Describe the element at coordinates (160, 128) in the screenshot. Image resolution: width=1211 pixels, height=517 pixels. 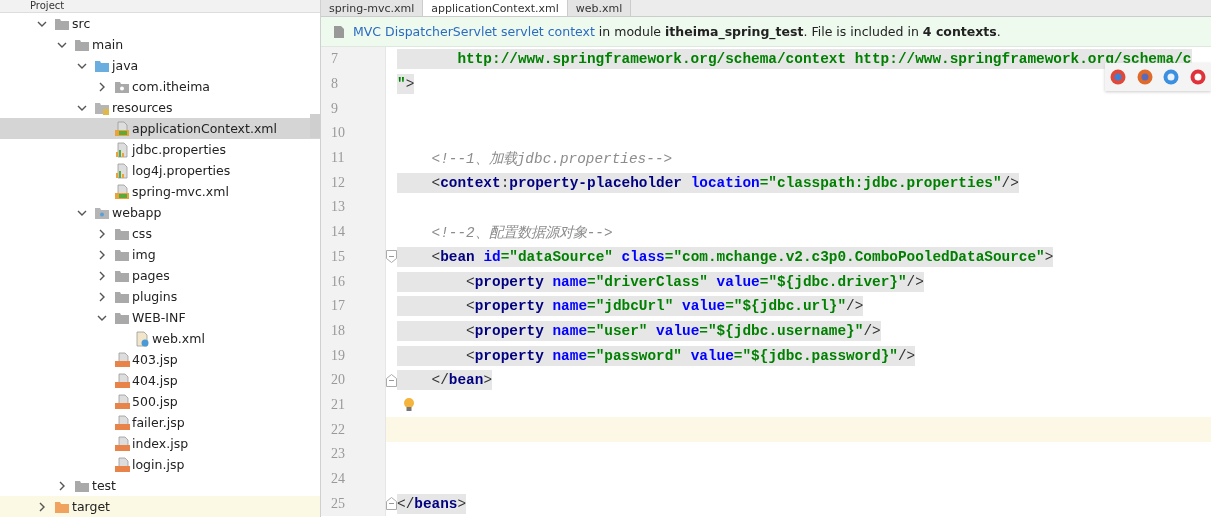
I see `tree-item: applicationContext.xml` at that location.